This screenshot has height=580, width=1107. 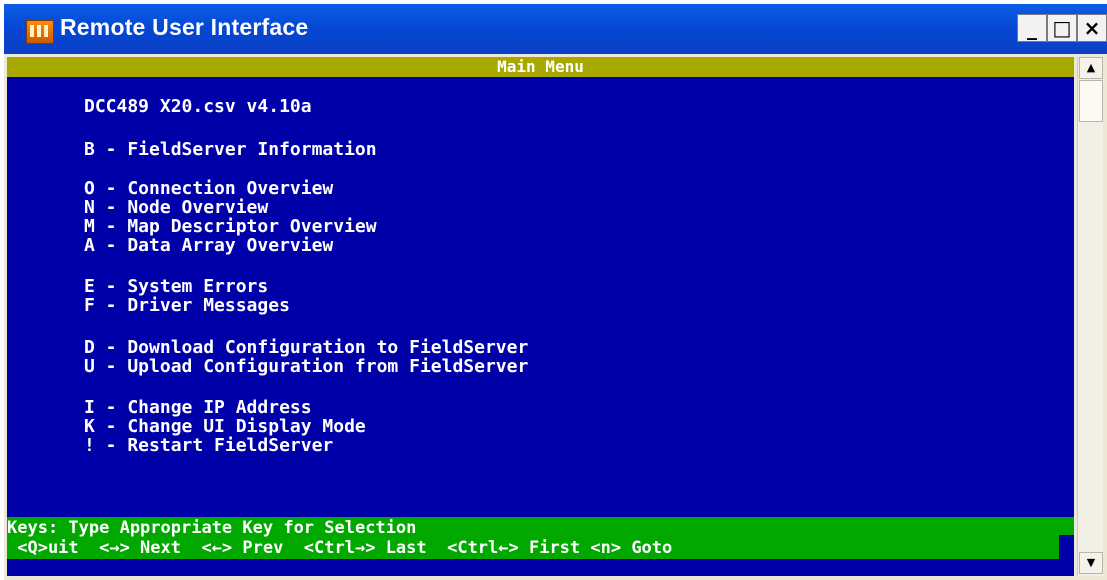 I want to click on scroll-up-arrow-icon: ▲, so click(x=1091, y=68).